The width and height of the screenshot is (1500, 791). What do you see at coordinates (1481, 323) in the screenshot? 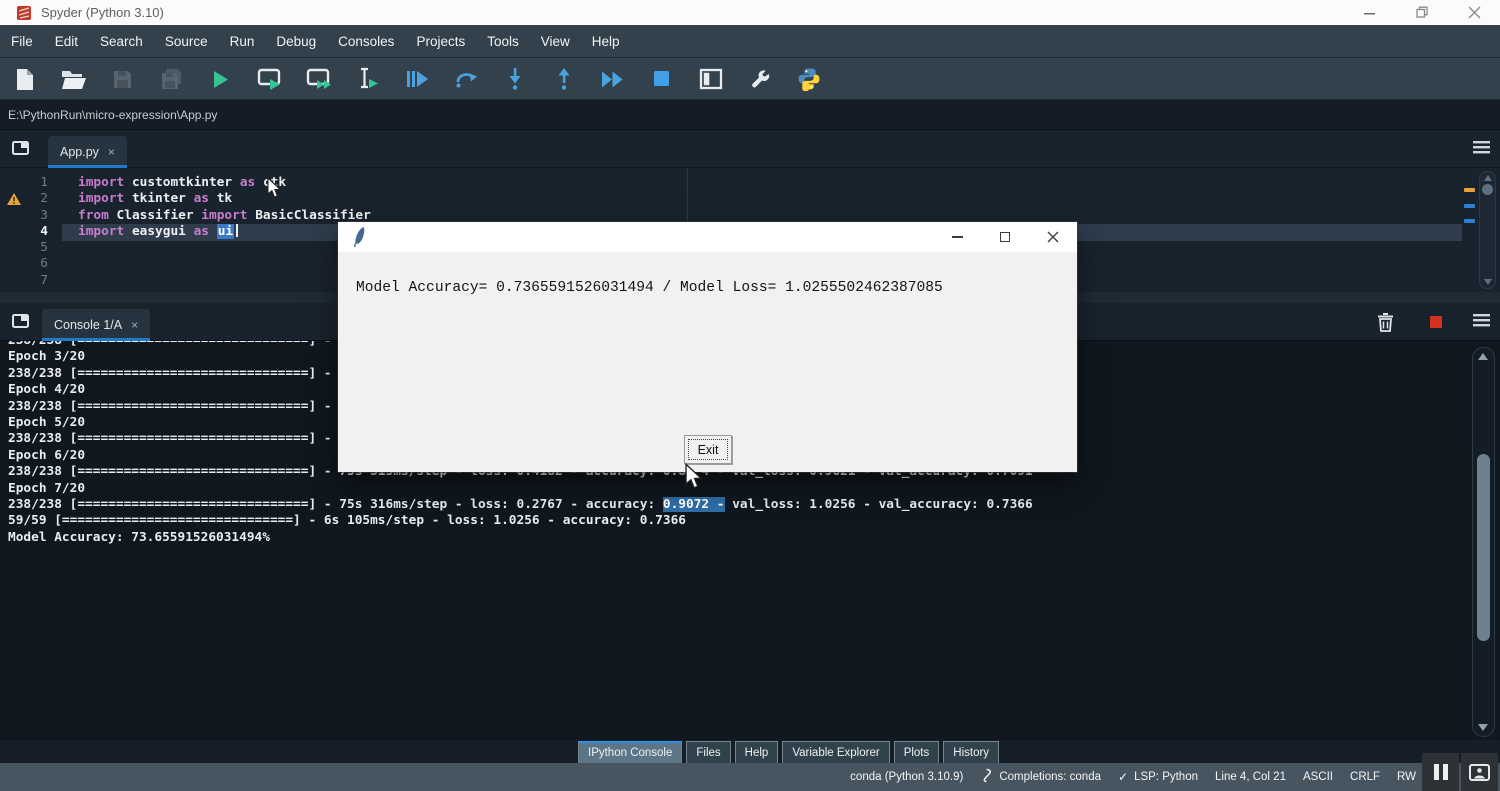
I see `console-options-menu-icon` at bounding box center [1481, 323].